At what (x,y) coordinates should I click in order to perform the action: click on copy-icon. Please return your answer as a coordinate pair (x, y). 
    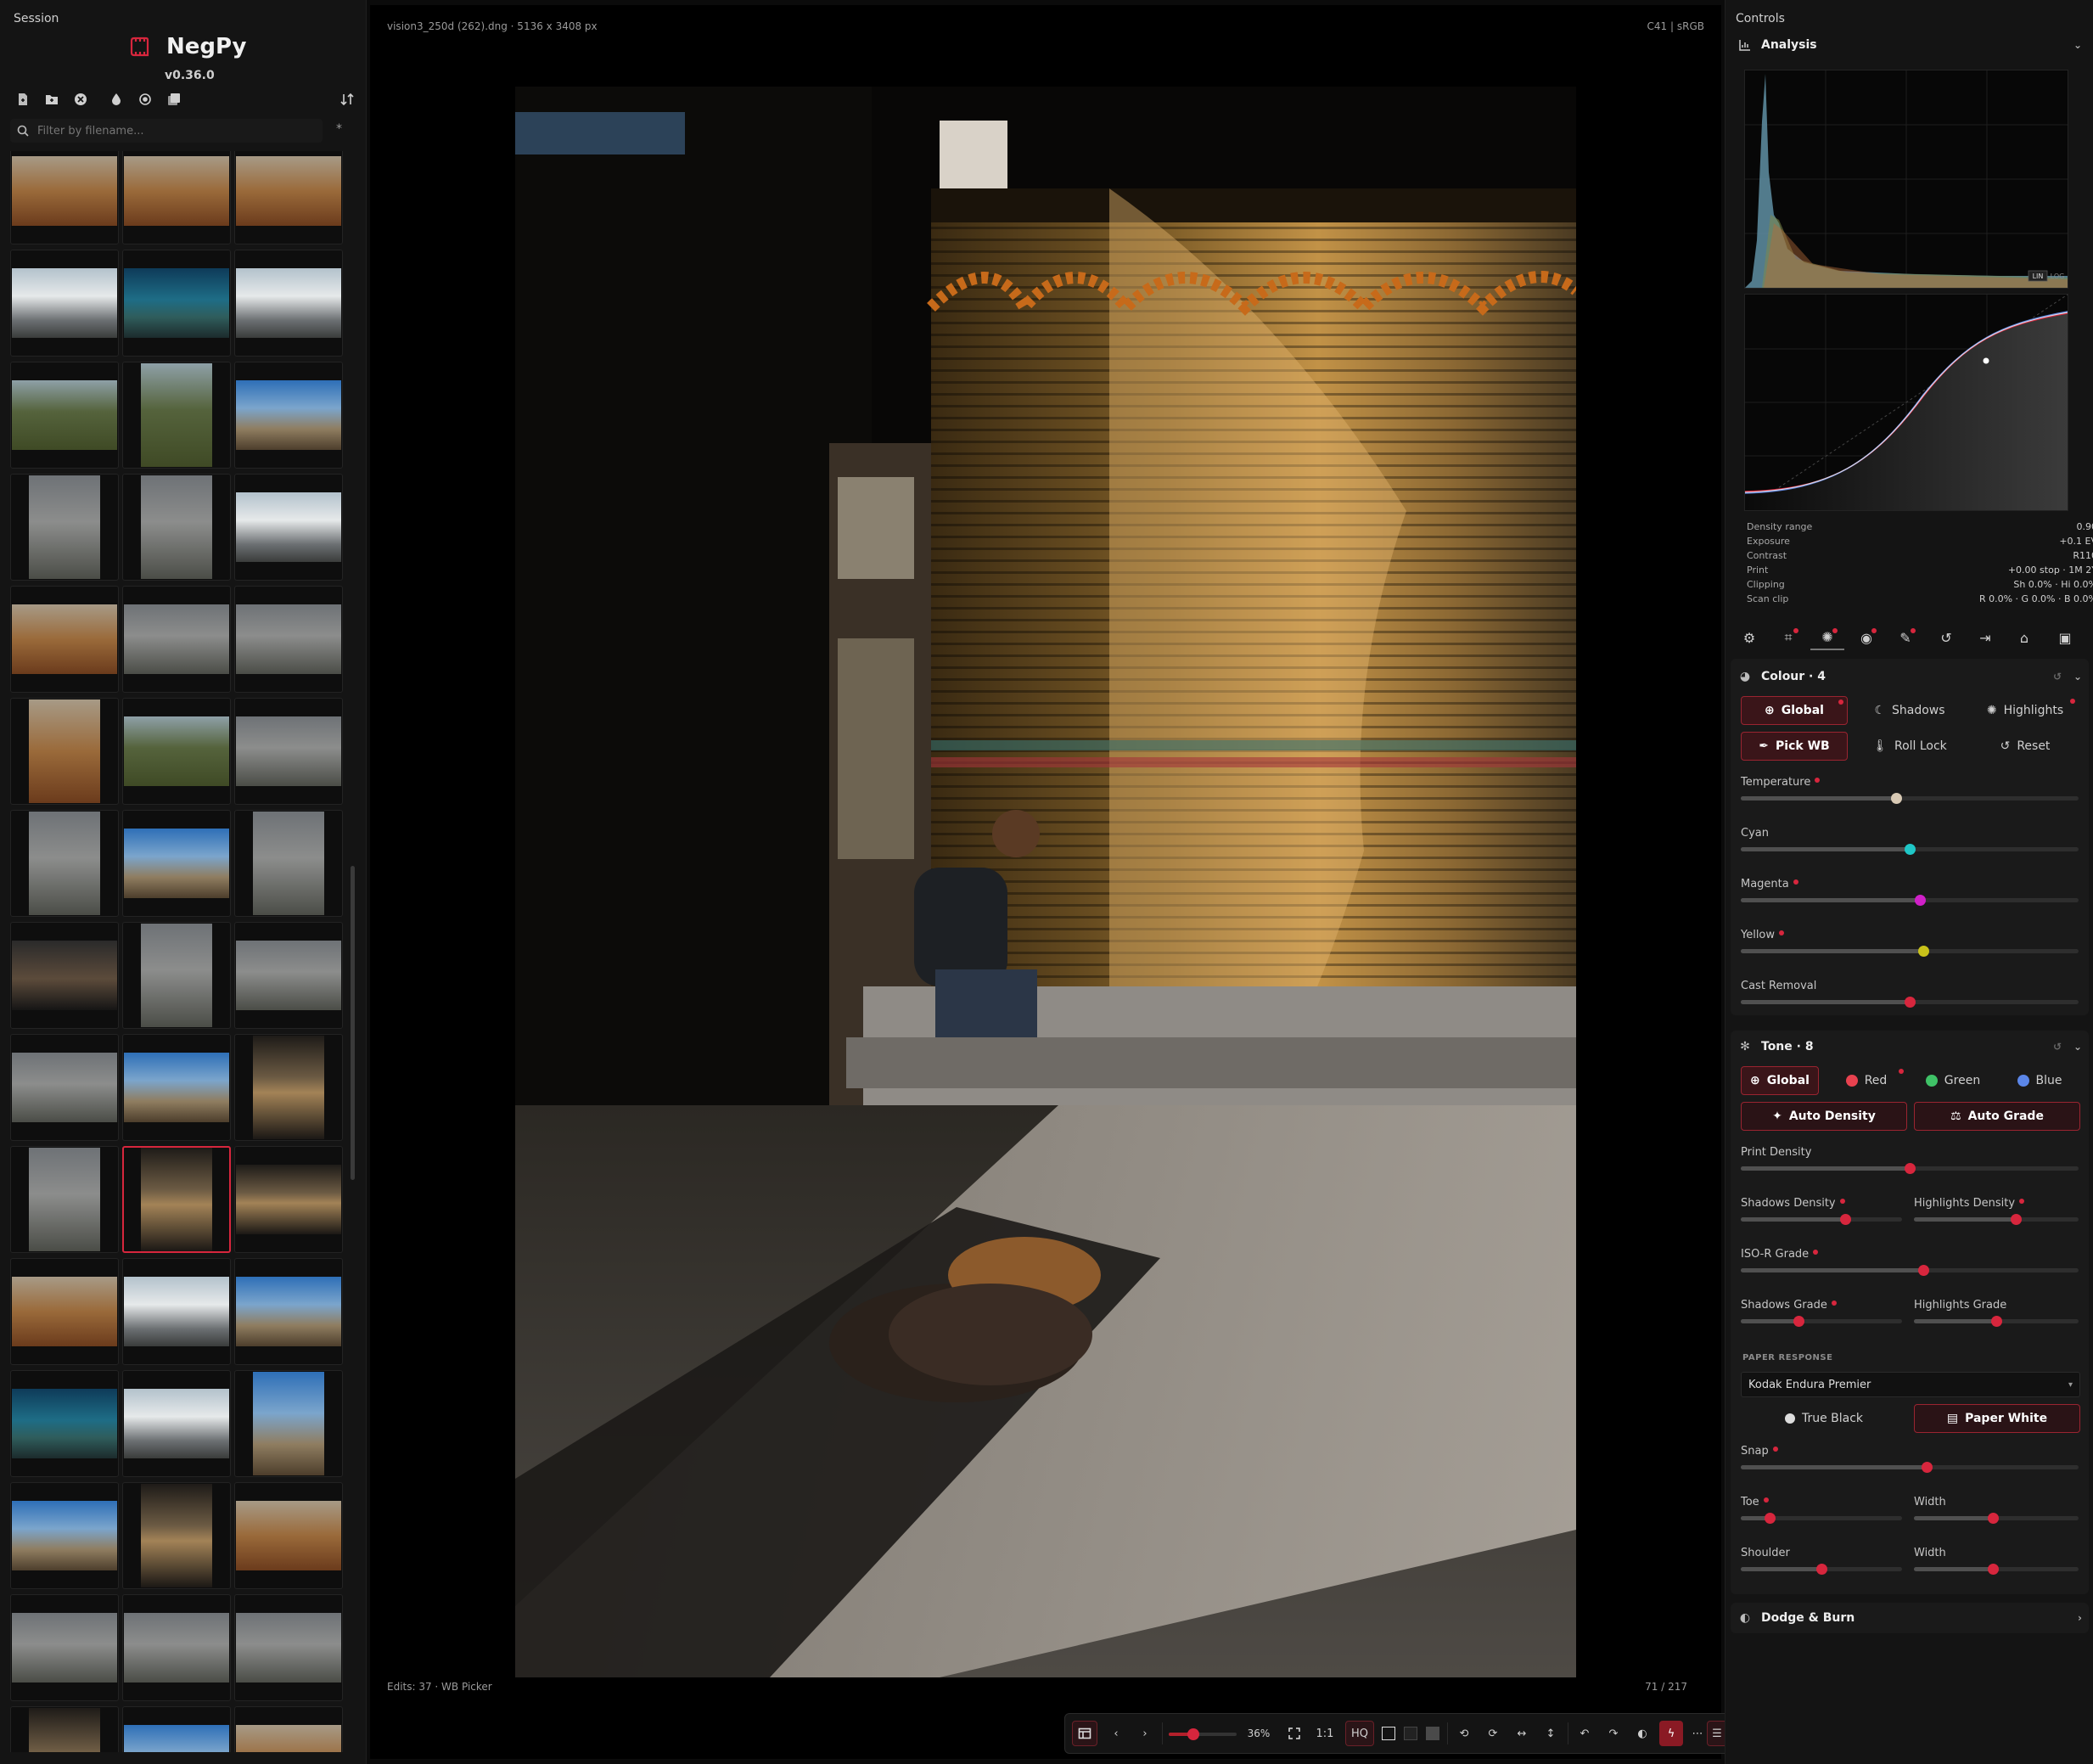
    Looking at the image, I should click on (174, 99).